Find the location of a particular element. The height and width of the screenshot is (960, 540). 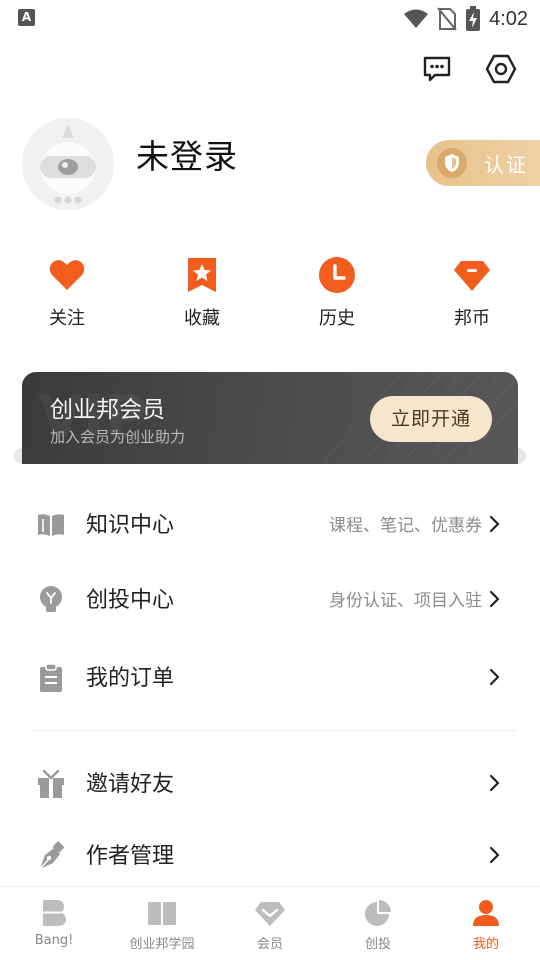

quick-follow-label: 关注 is located at coordinates (67, 318).